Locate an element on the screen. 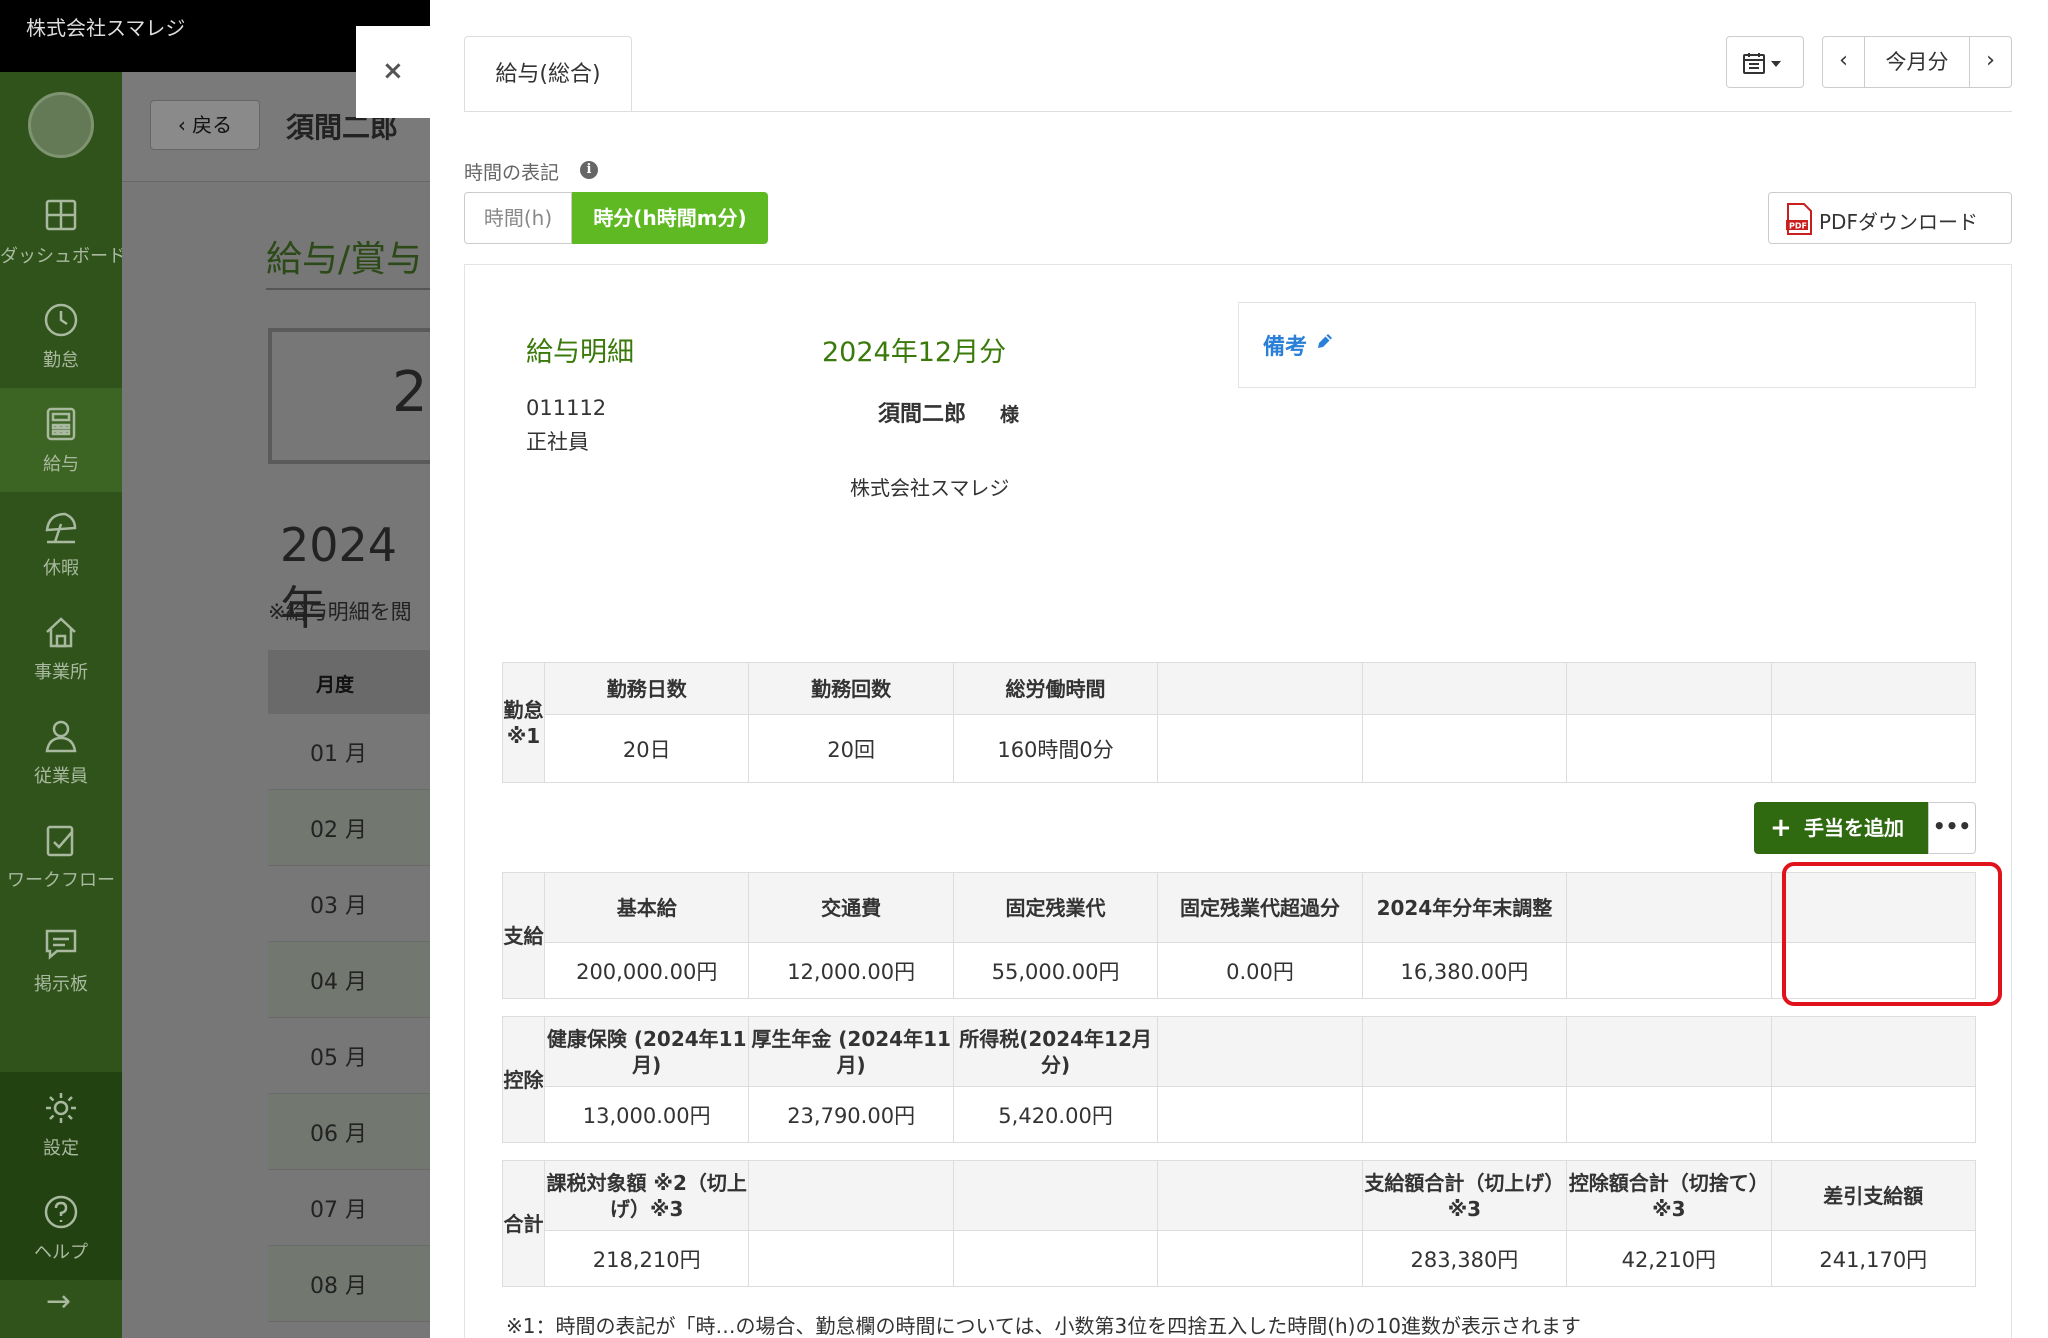 The width and height of the screenshot is (2048, 1338). back-label: 戻る is located at coordinates (212, 125).